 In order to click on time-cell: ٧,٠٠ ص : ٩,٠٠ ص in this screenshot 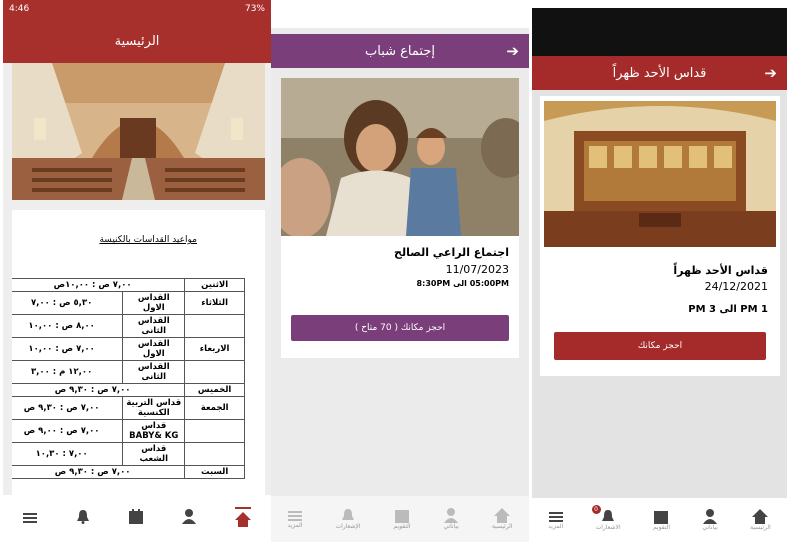, I will do `click(68, 431)`.